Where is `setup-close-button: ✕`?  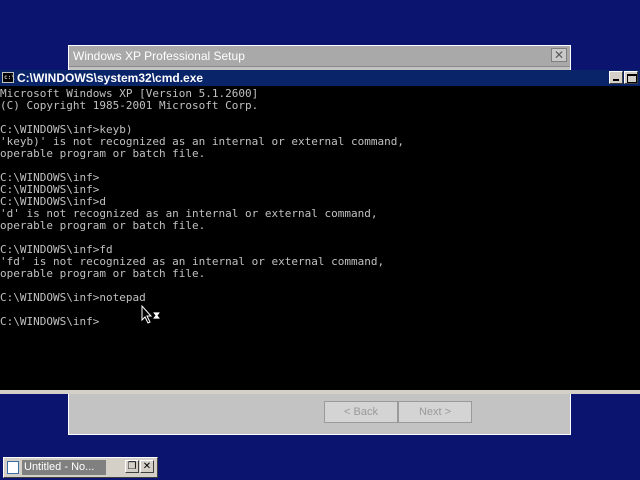
setup-close-button: ✕ is located at coordinates (559, 55).